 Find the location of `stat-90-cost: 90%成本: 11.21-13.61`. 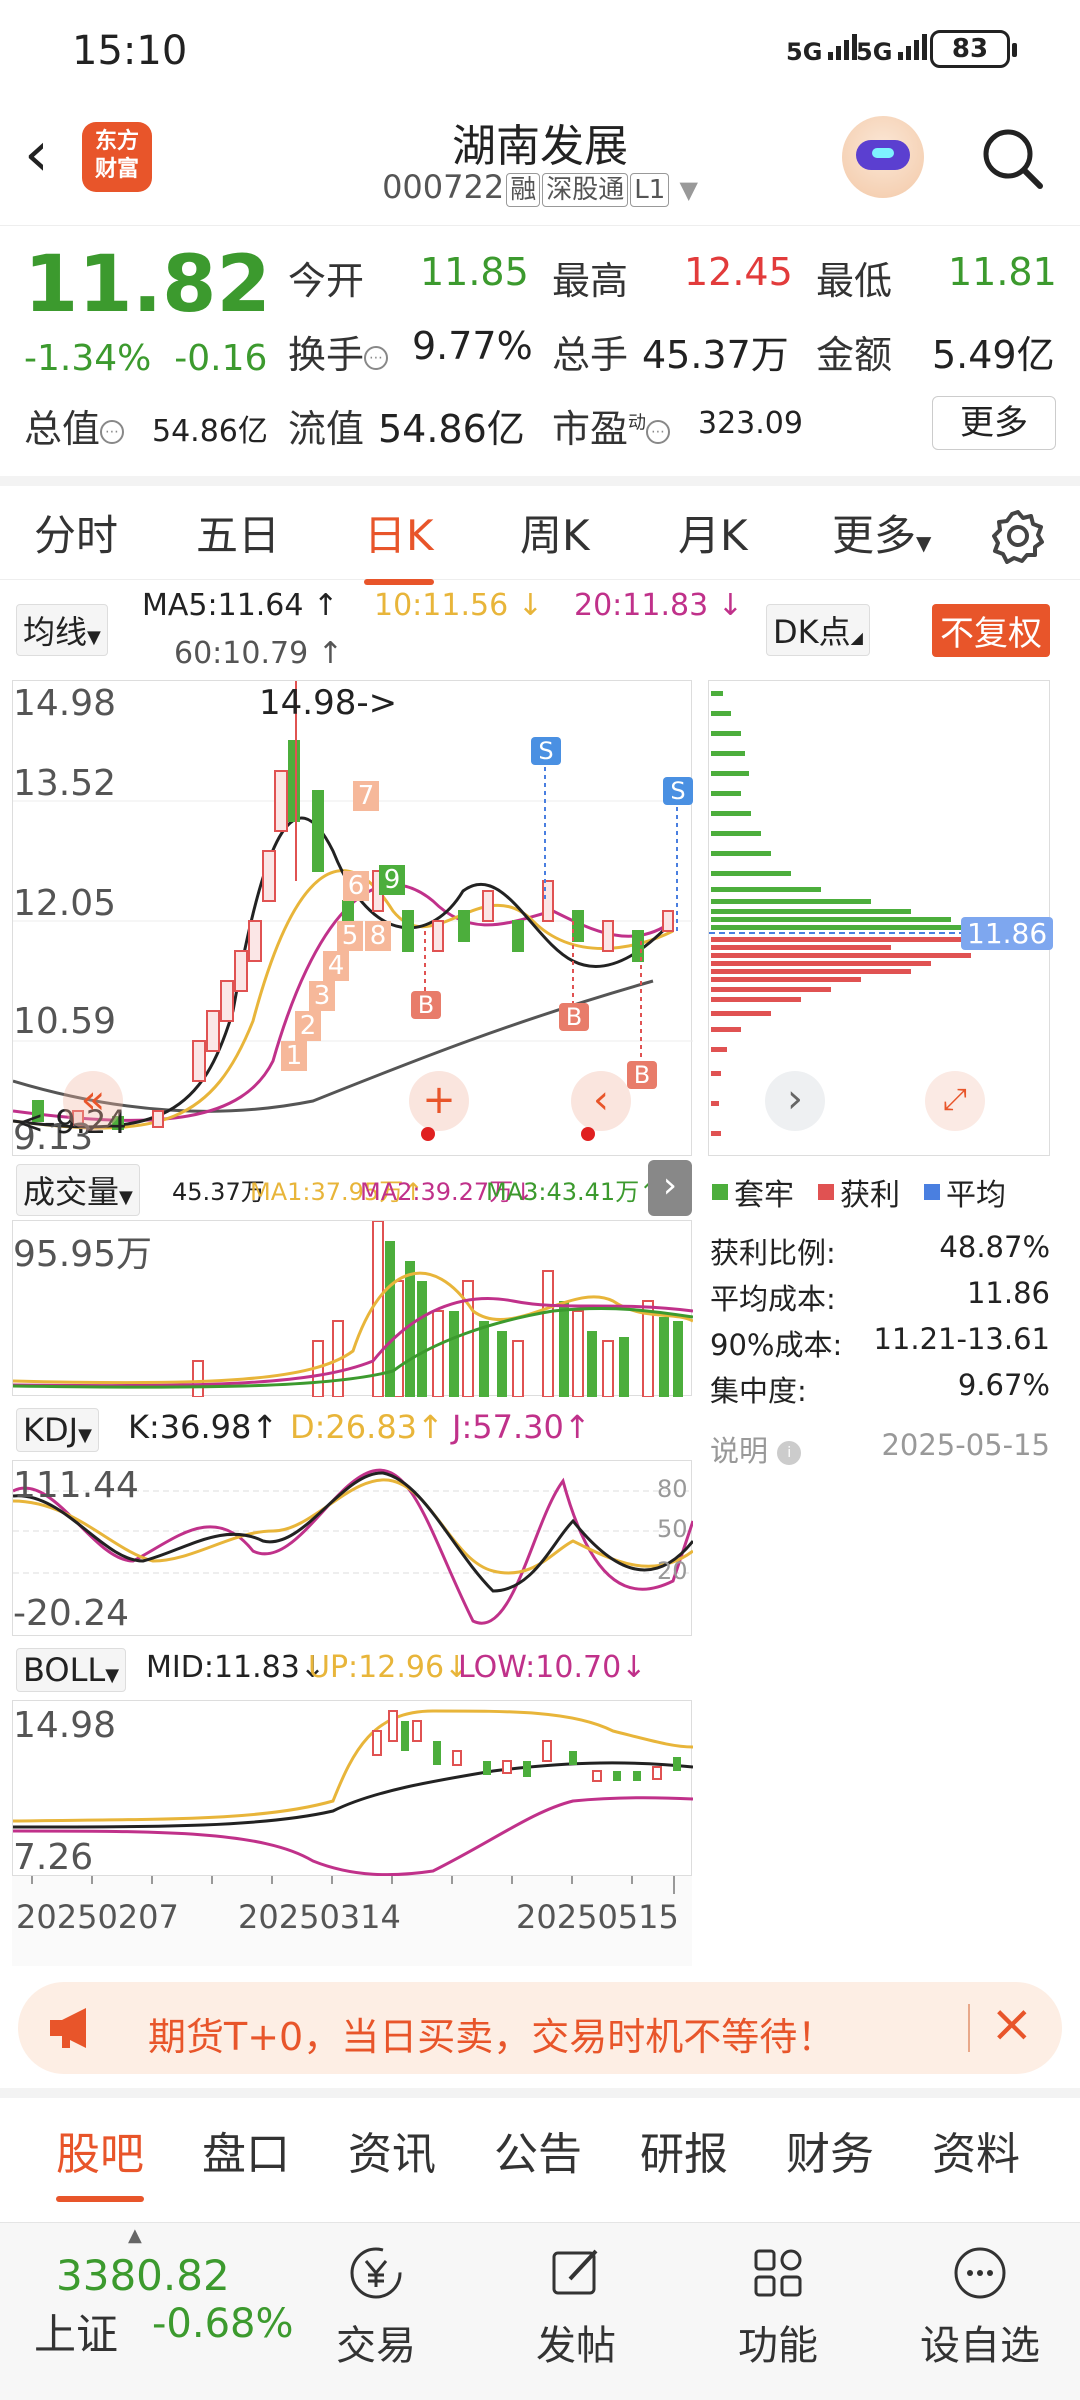

stat-90-cost: 90%成本: 11.21-13.61 is located at coordinates (880, 1342).